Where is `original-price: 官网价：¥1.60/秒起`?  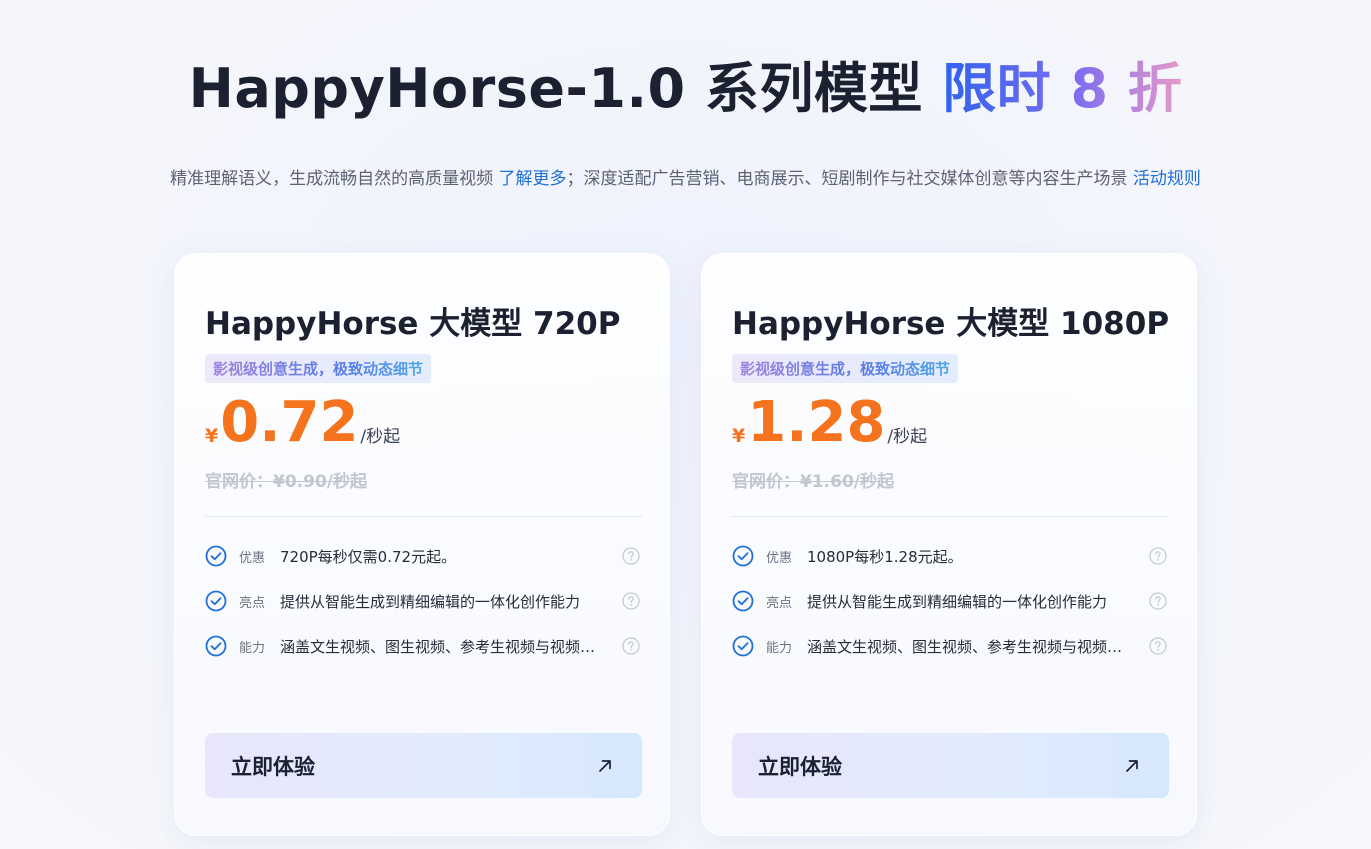 original-price: 官网价：¥1.60/秒起 is located at coordinates (813, 482).